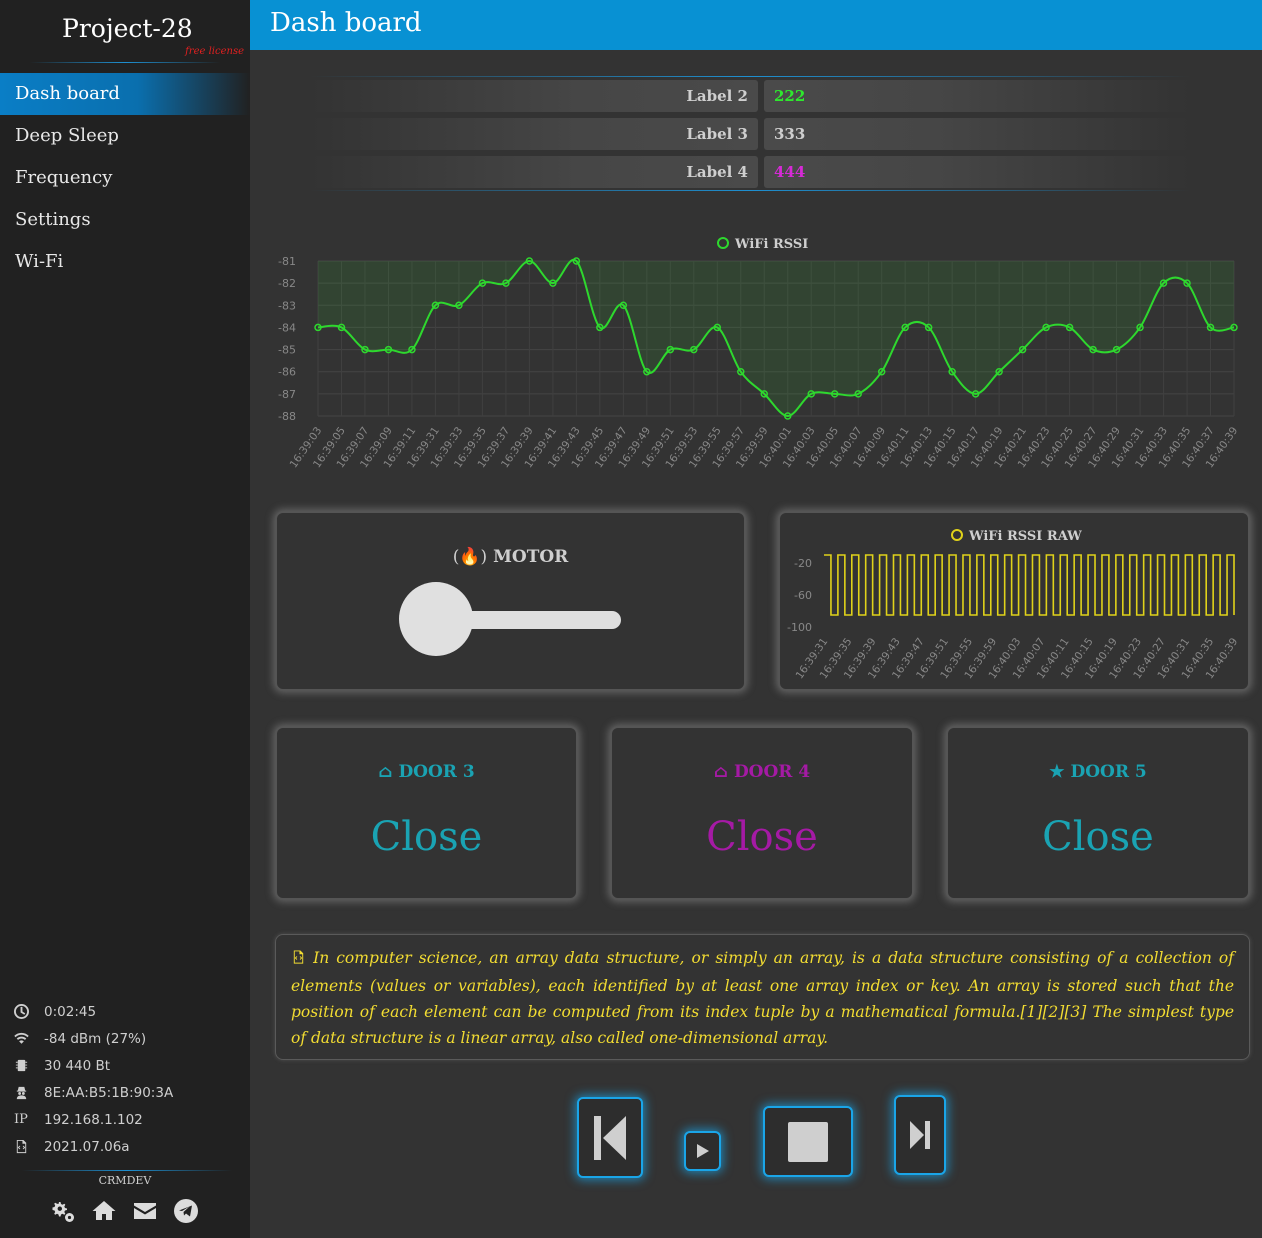 The width and height of the screenshot is (1262, 1238). What do you see at coordinates (799, 627) in the screenshot?
I see `y-tick-label: -100` at bounding box center [799, 627].